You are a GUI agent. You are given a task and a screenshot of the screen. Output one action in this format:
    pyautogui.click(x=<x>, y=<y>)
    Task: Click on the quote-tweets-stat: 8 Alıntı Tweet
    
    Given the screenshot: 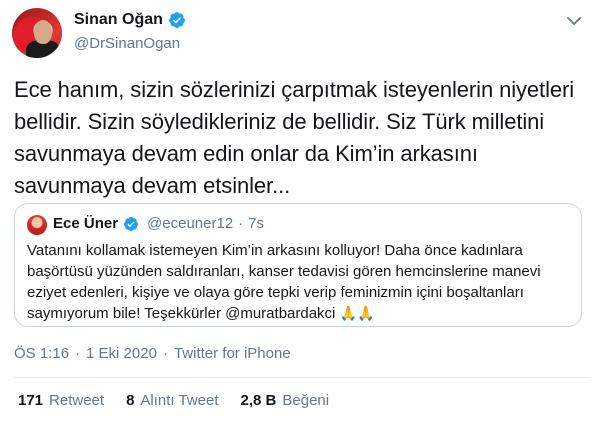 What is the action you would take?
    pyautogui.click(x=172, y=400)
    